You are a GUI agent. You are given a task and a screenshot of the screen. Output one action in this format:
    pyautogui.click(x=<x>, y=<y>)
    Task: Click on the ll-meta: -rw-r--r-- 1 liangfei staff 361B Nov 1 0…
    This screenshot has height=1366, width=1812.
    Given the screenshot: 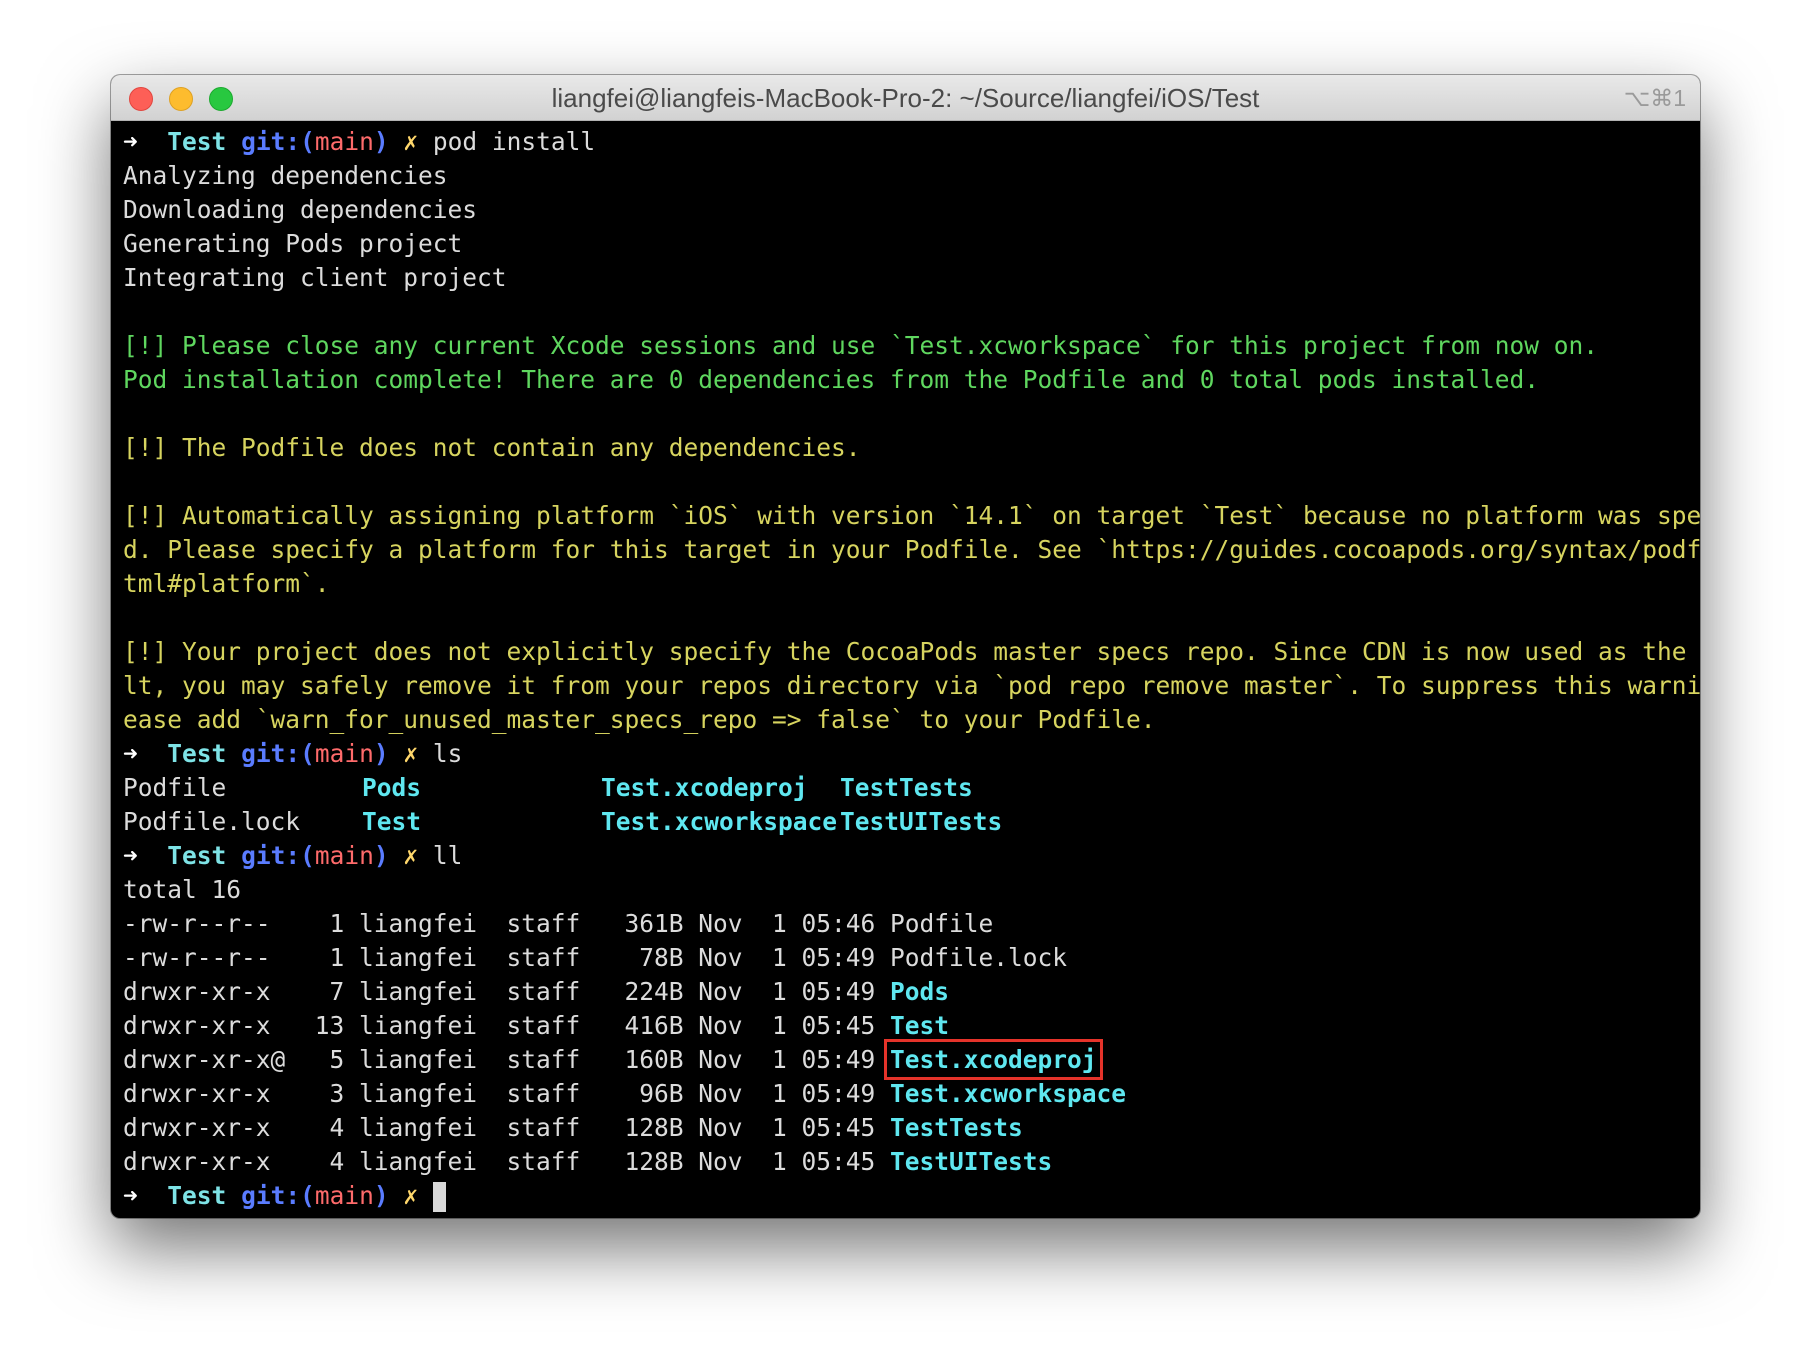 What is the action you would take?
    pyautogui.click(x=507, y=923)
    